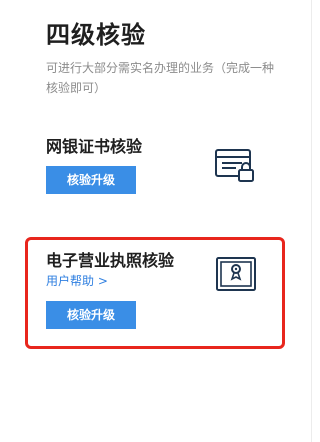  Describe the element at coordinates (234, 165) in the screenshot. I see `bank-card-lock-icon` at that location.